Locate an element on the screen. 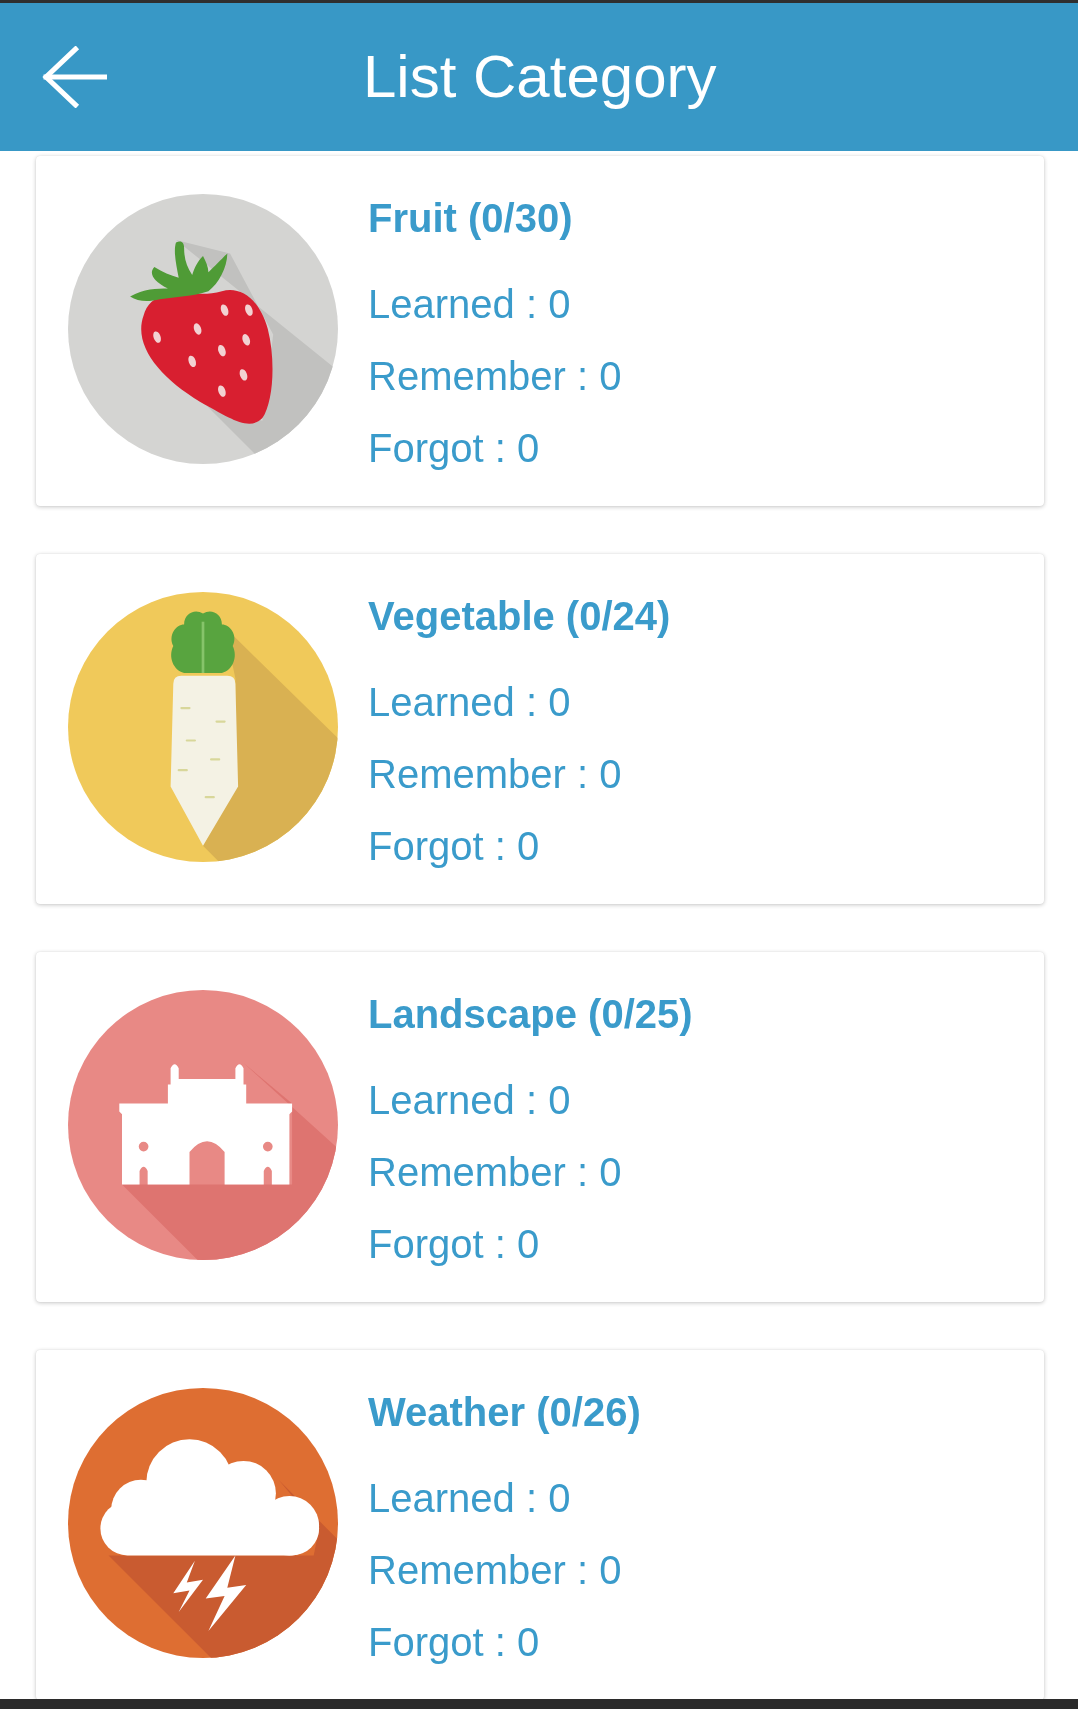  category-title: Fruit (0/30) is located at coordinates (471, 218).